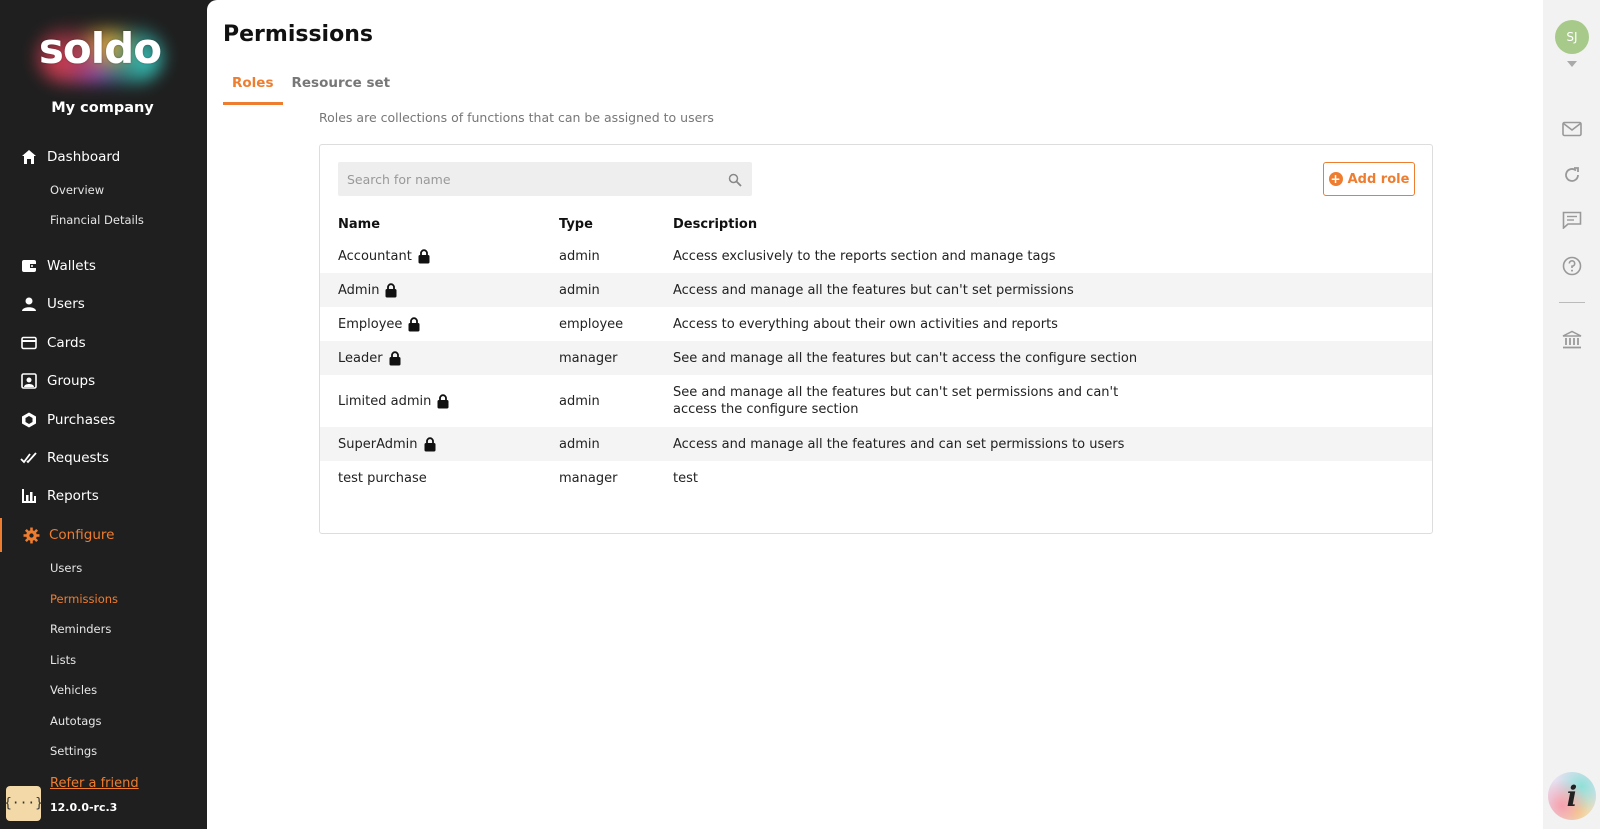 The height and width of the screenshot is (829, 1600). What do you see at coordinates (102, 343) in the screenshot?
I see `sidebar-item-cards: Cards` at bounding box center [102, 343].